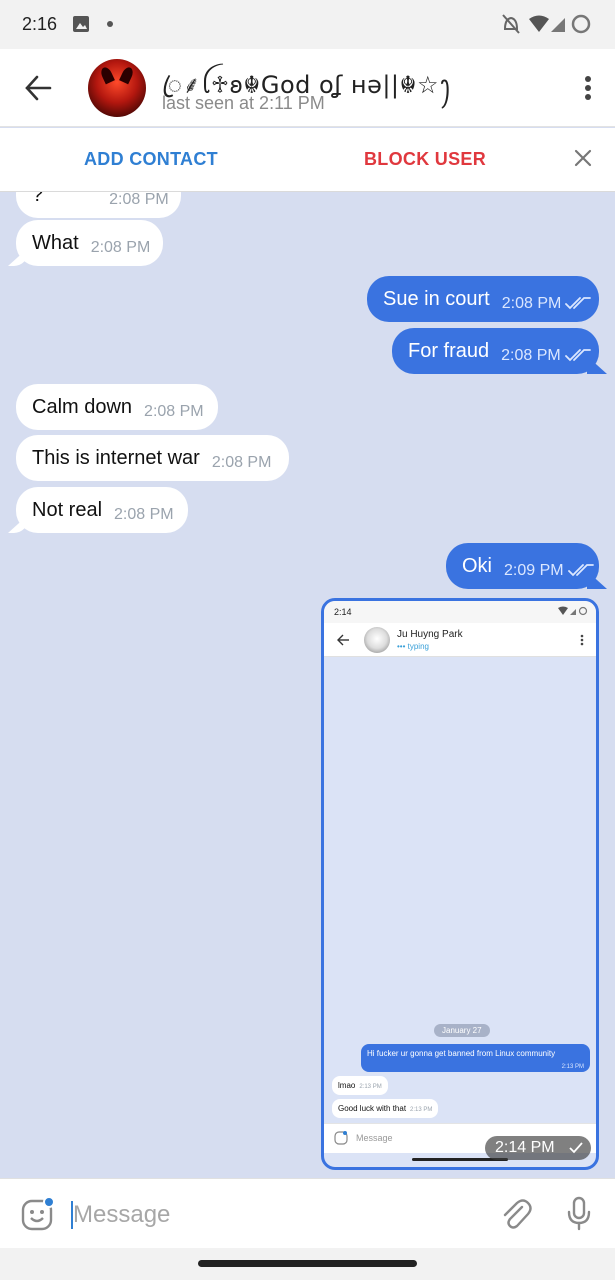 The height and width of the screenshot is (1280, 615). What do you see at coordinates (94, 26) in the screenshot?
I see `status-notification-icons` at bounding box center [94, 26].